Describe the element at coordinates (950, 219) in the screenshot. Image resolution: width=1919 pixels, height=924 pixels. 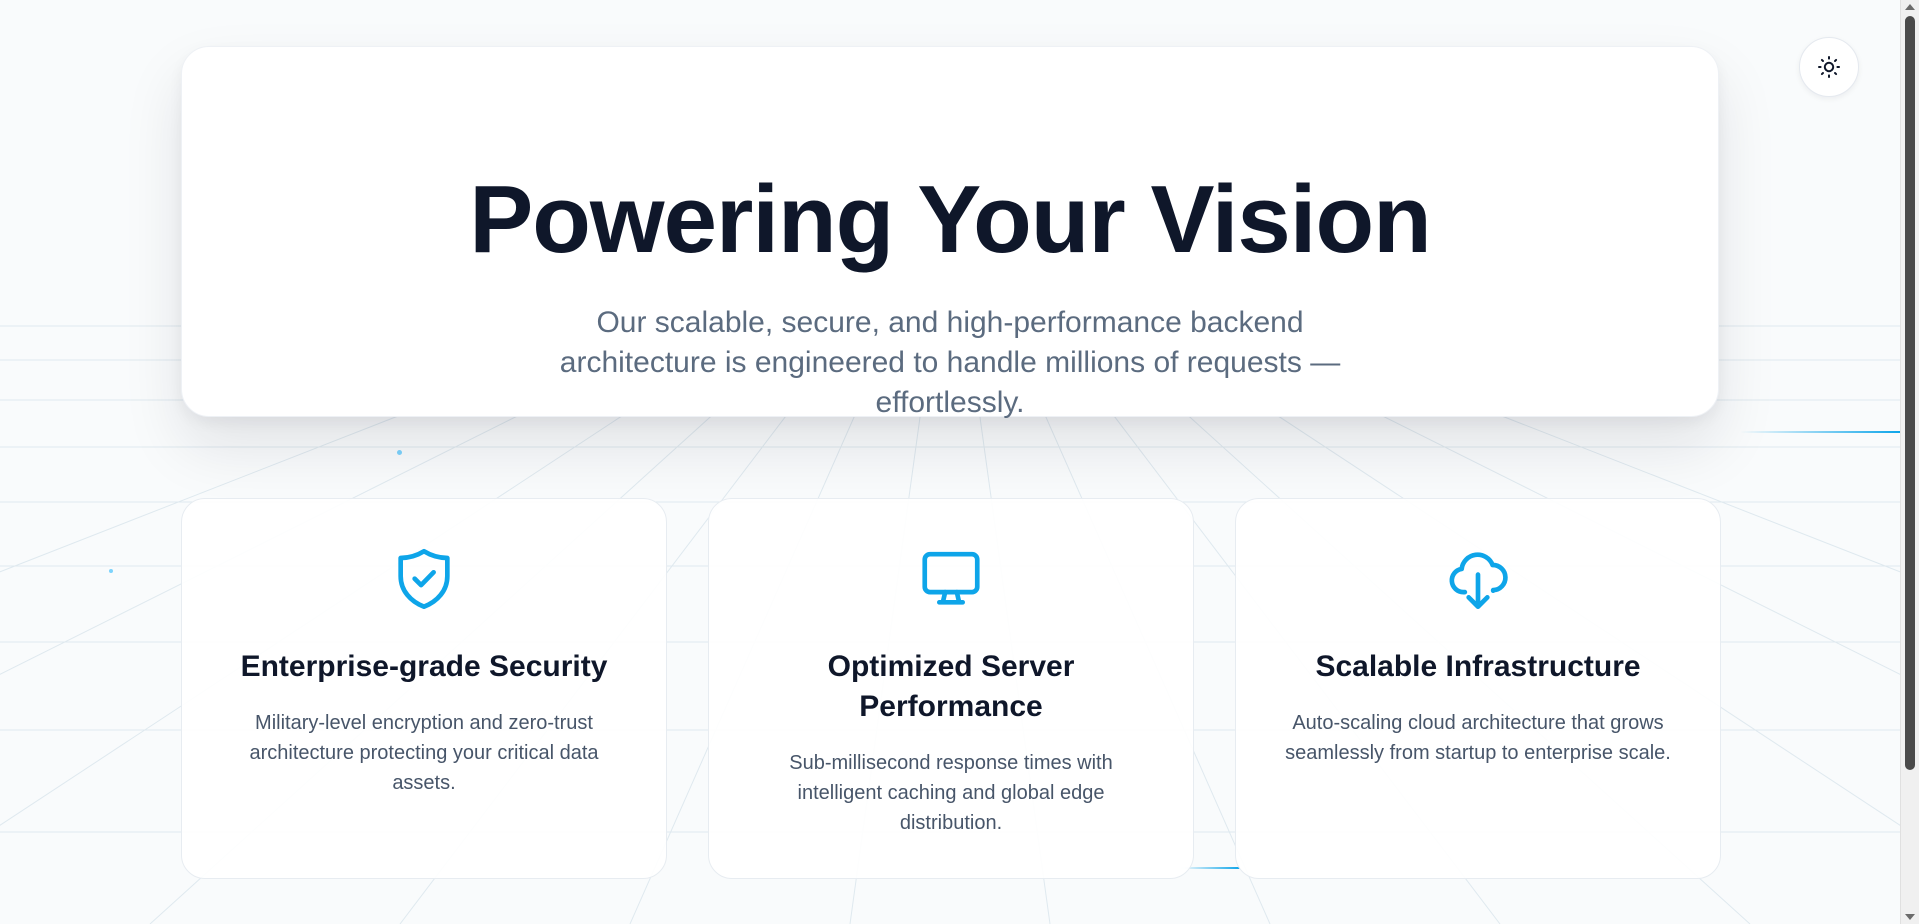
I see `hero-title: Powering Your Vision` at that location.